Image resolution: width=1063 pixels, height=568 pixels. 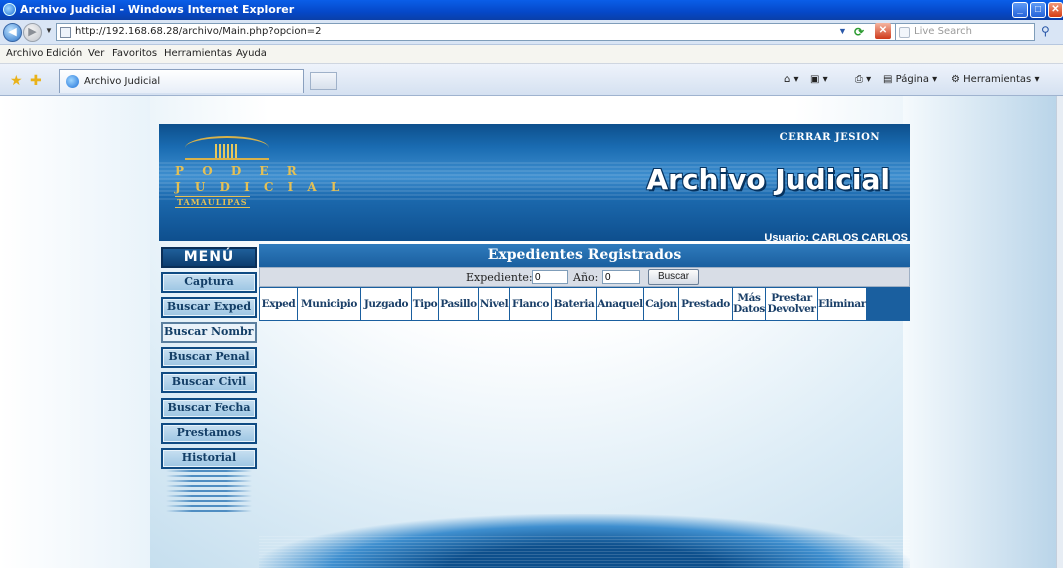 What do you see at coordinates (904, 32) in the screenshot?
I see `search-provider-icon` at bounding box center [904, 32].